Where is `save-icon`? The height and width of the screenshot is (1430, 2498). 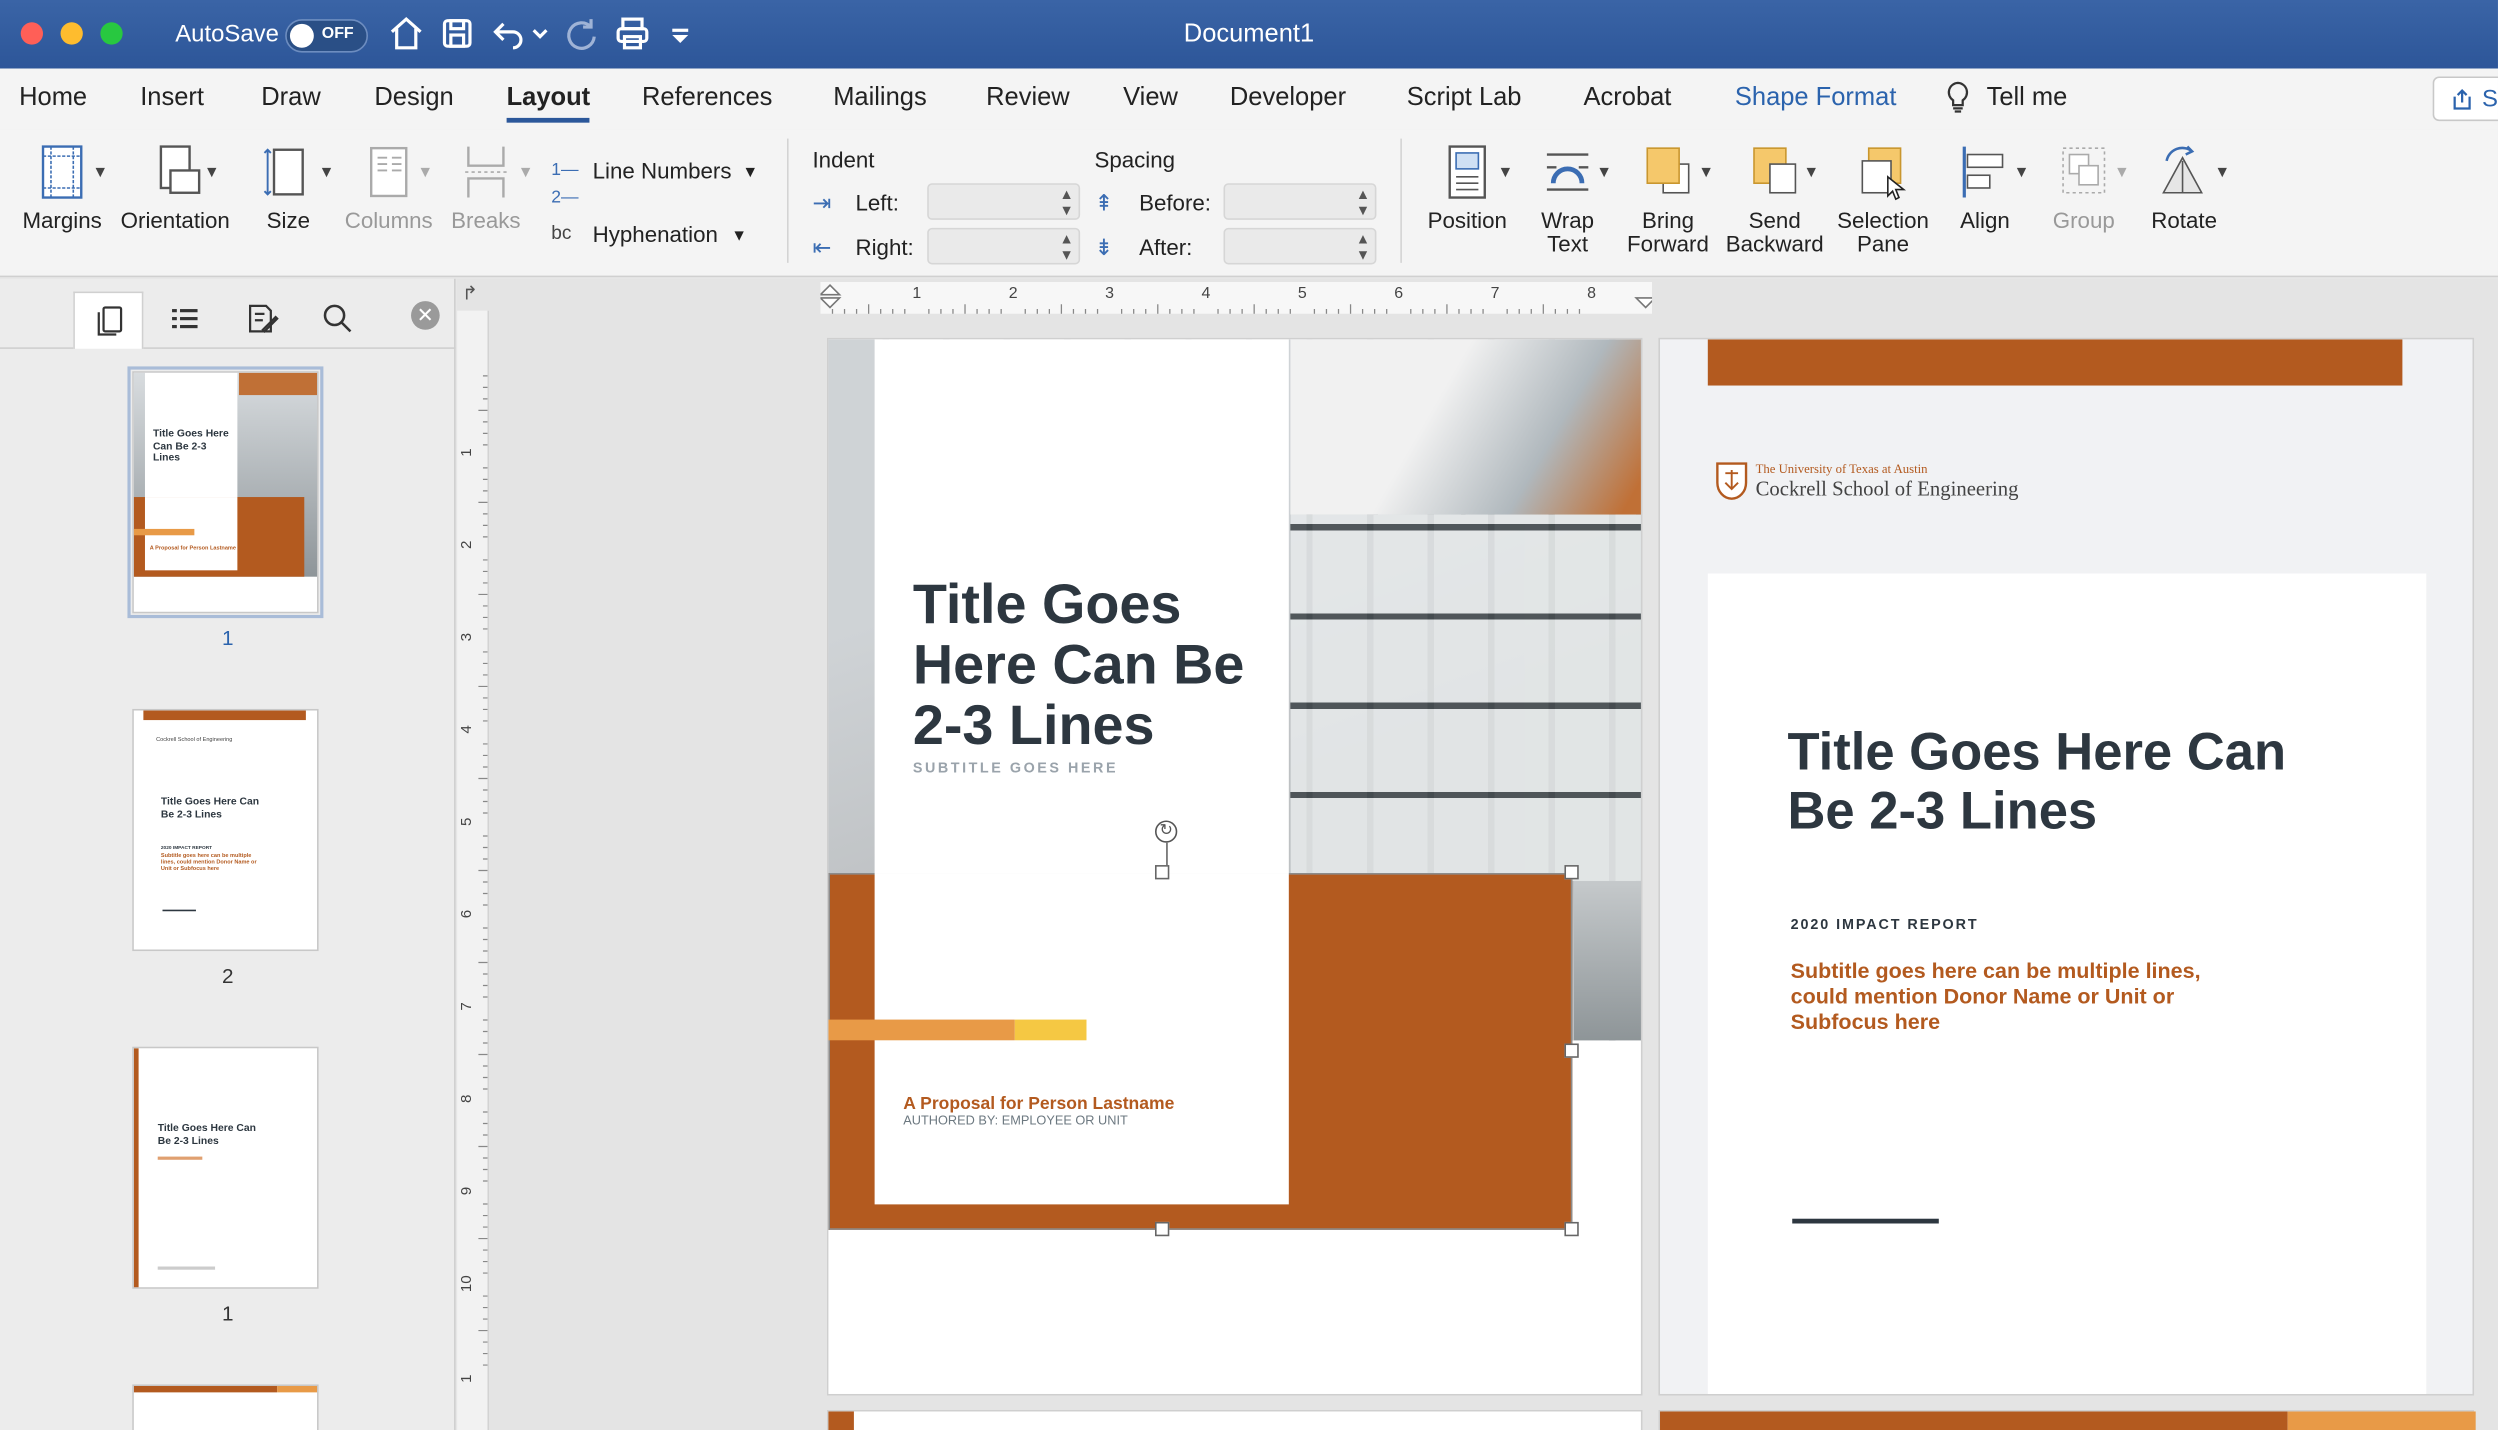 save-icon is located at coordinates (457, 33).